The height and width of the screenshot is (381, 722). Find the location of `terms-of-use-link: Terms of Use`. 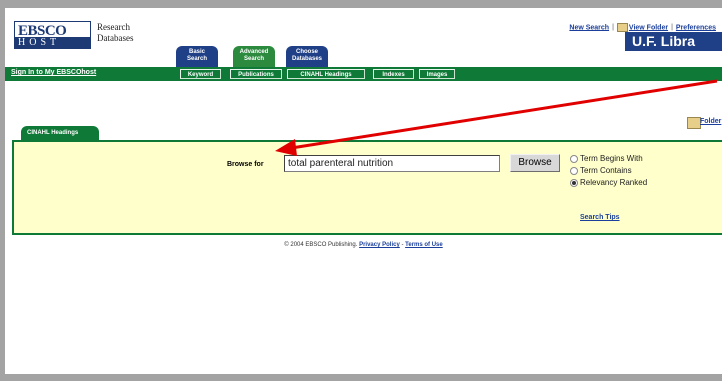

terms-of-use-link: Terms of Use is located at coordinates (424, 245).